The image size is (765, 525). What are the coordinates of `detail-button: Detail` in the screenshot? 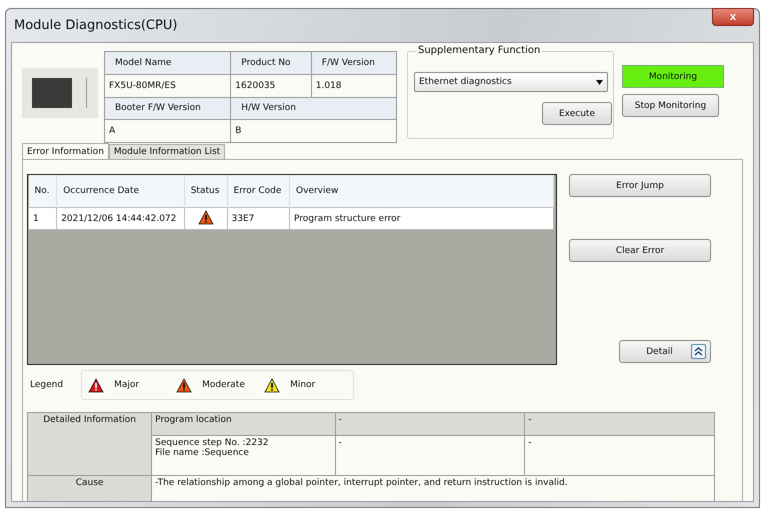 It's located at (665, 351).